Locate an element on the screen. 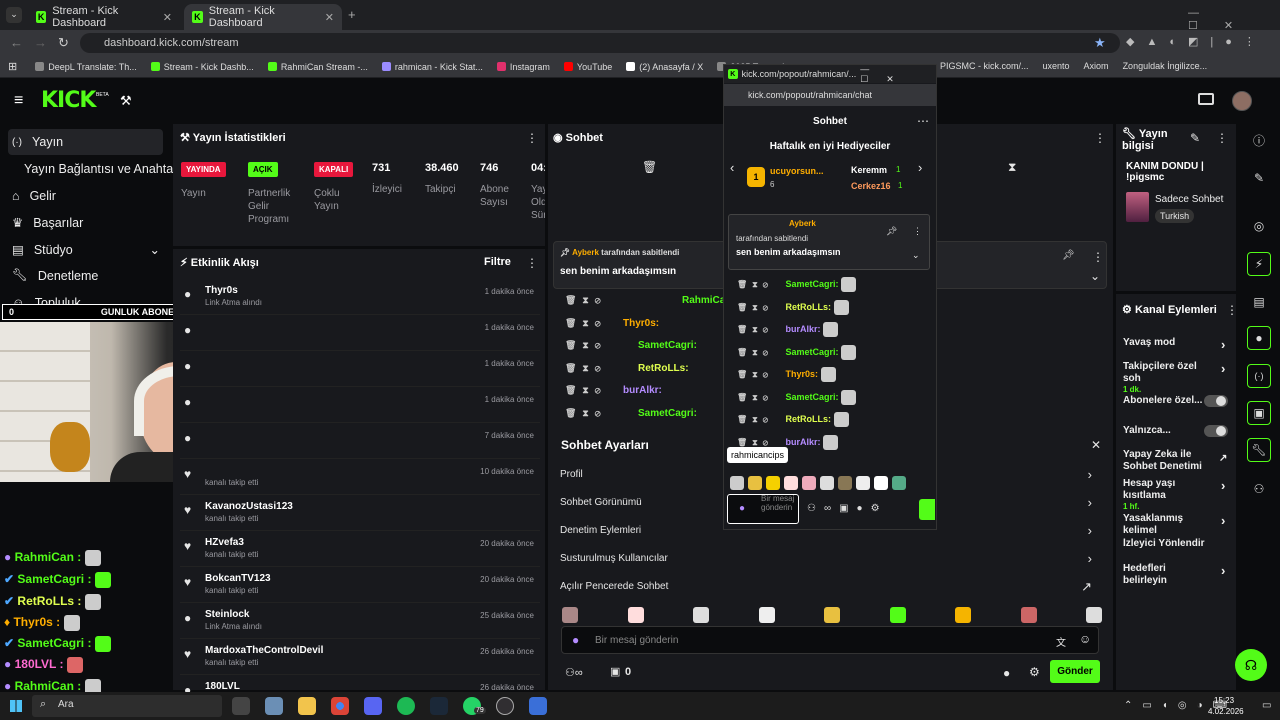 This screenshot has width=1280, height=720. channel-action-row: Takipçilere özel soh 1 dk. › is located at coordinates (1175, 377).